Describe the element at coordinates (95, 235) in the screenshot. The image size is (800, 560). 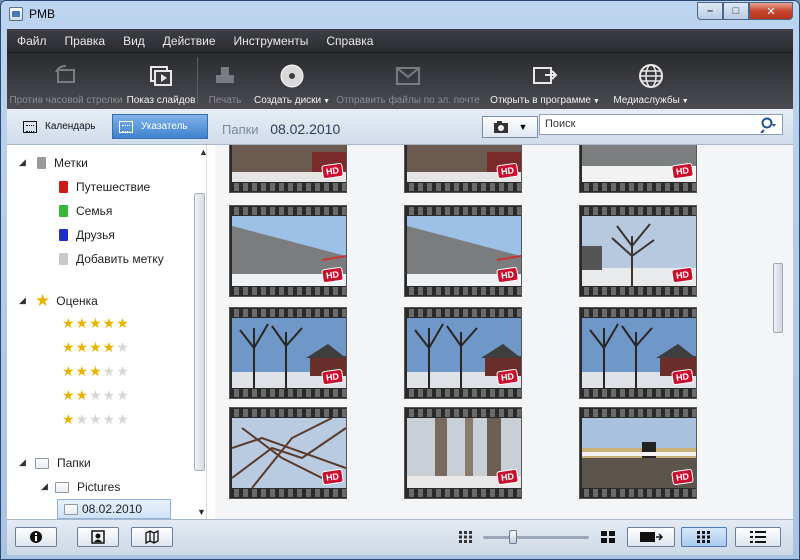
I see `tag-label: Друзья` at that location.